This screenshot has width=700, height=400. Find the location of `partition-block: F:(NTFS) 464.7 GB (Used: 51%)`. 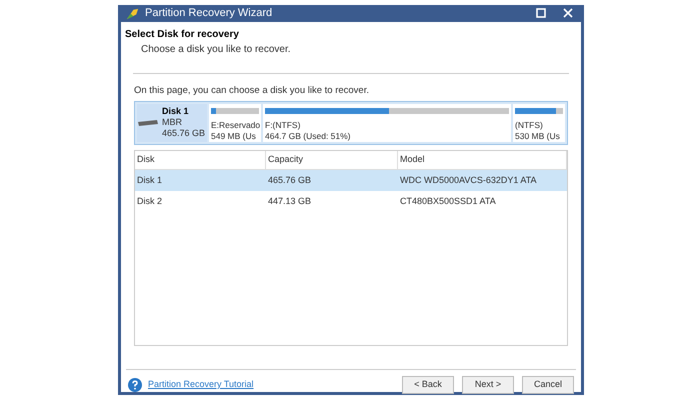

partition-block: F:(NTFS) 464.7 GB (Used: 51%) is located at coordinates (387, 123).